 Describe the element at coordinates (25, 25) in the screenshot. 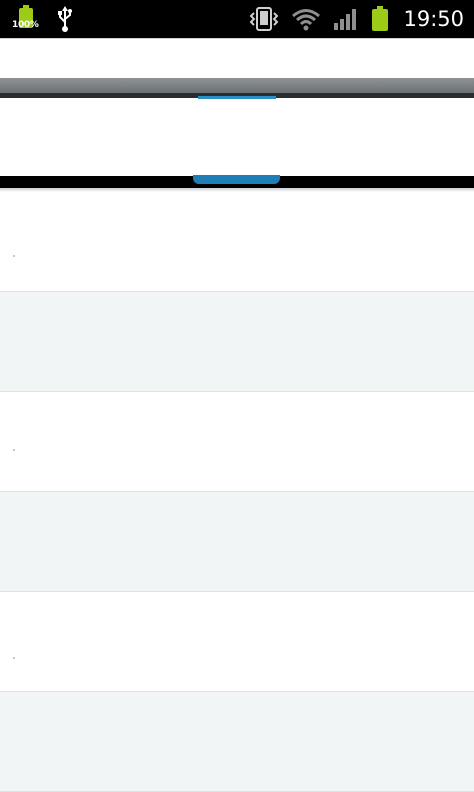

I see `battery-percent: 100%` at that location.